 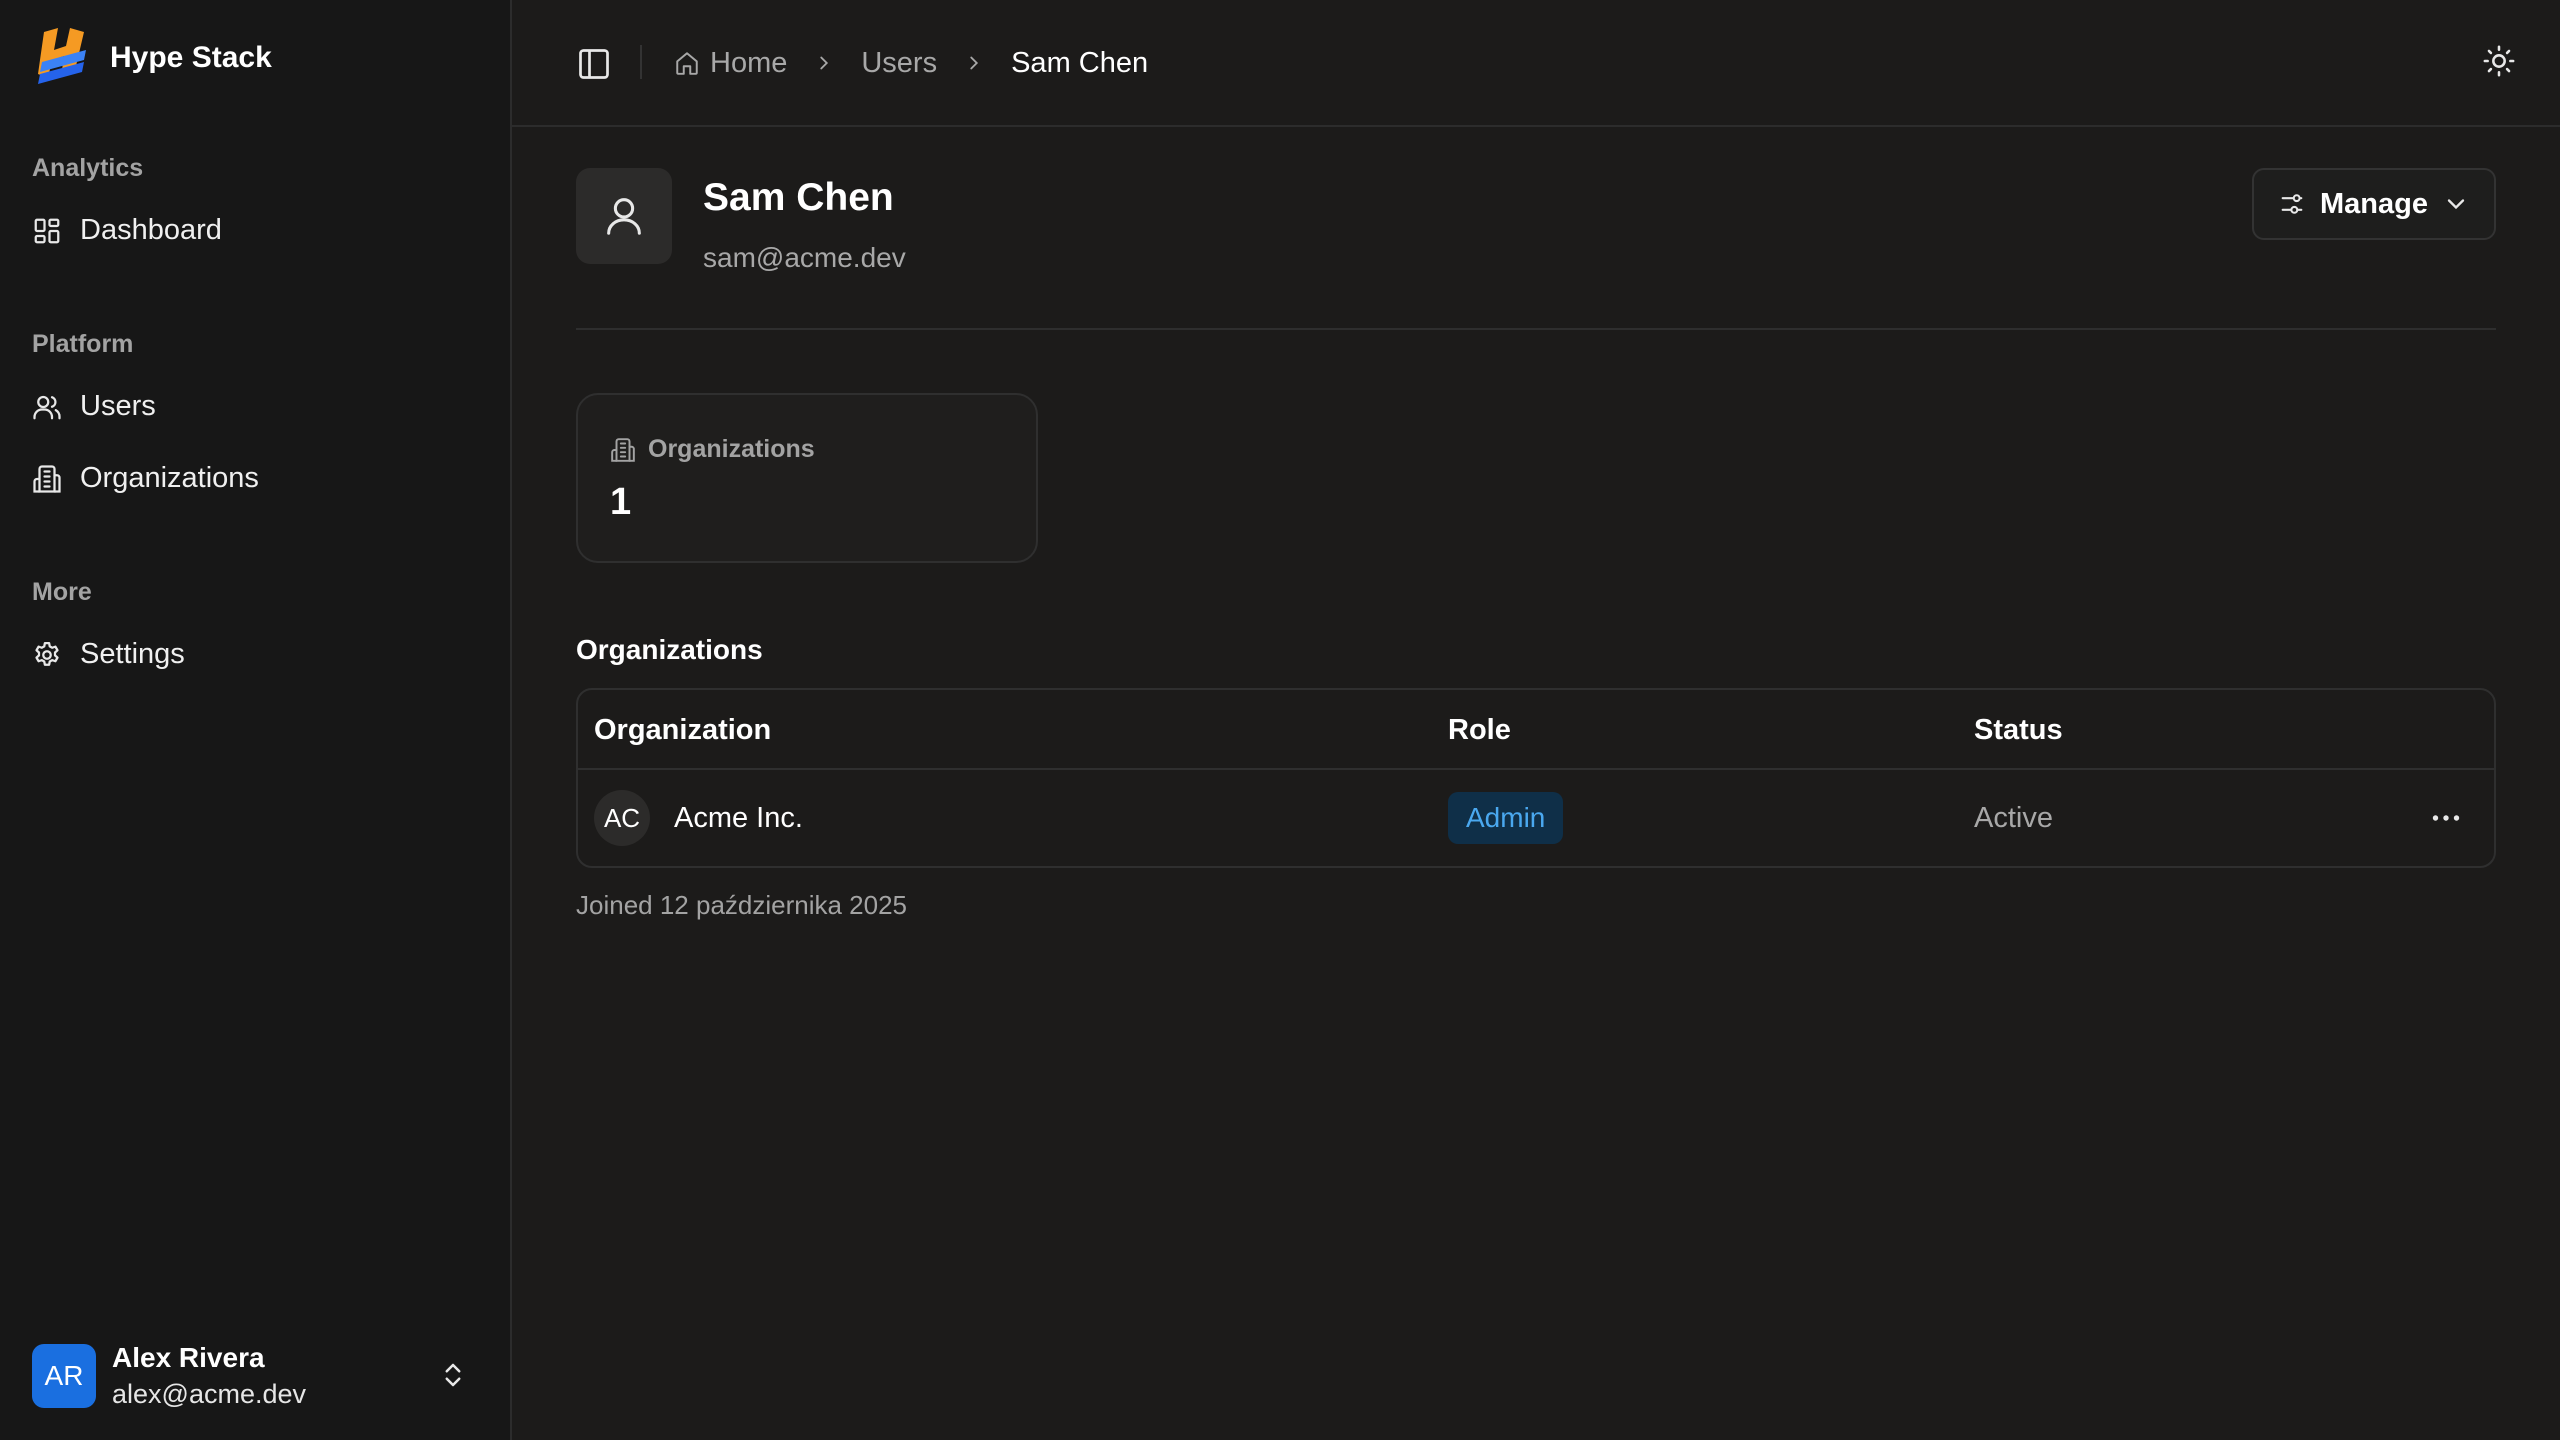 I want to click on breadcrumb-home: Home, so click(x=730, y=63).